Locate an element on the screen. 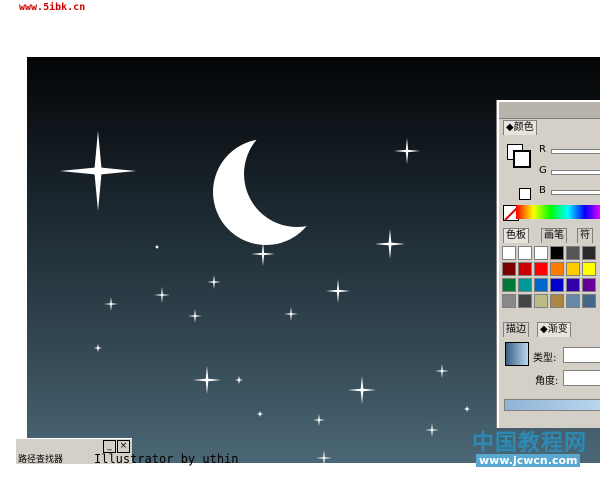 The image size is (600, 481). web-color-icon is located at coordinates (525, 194).